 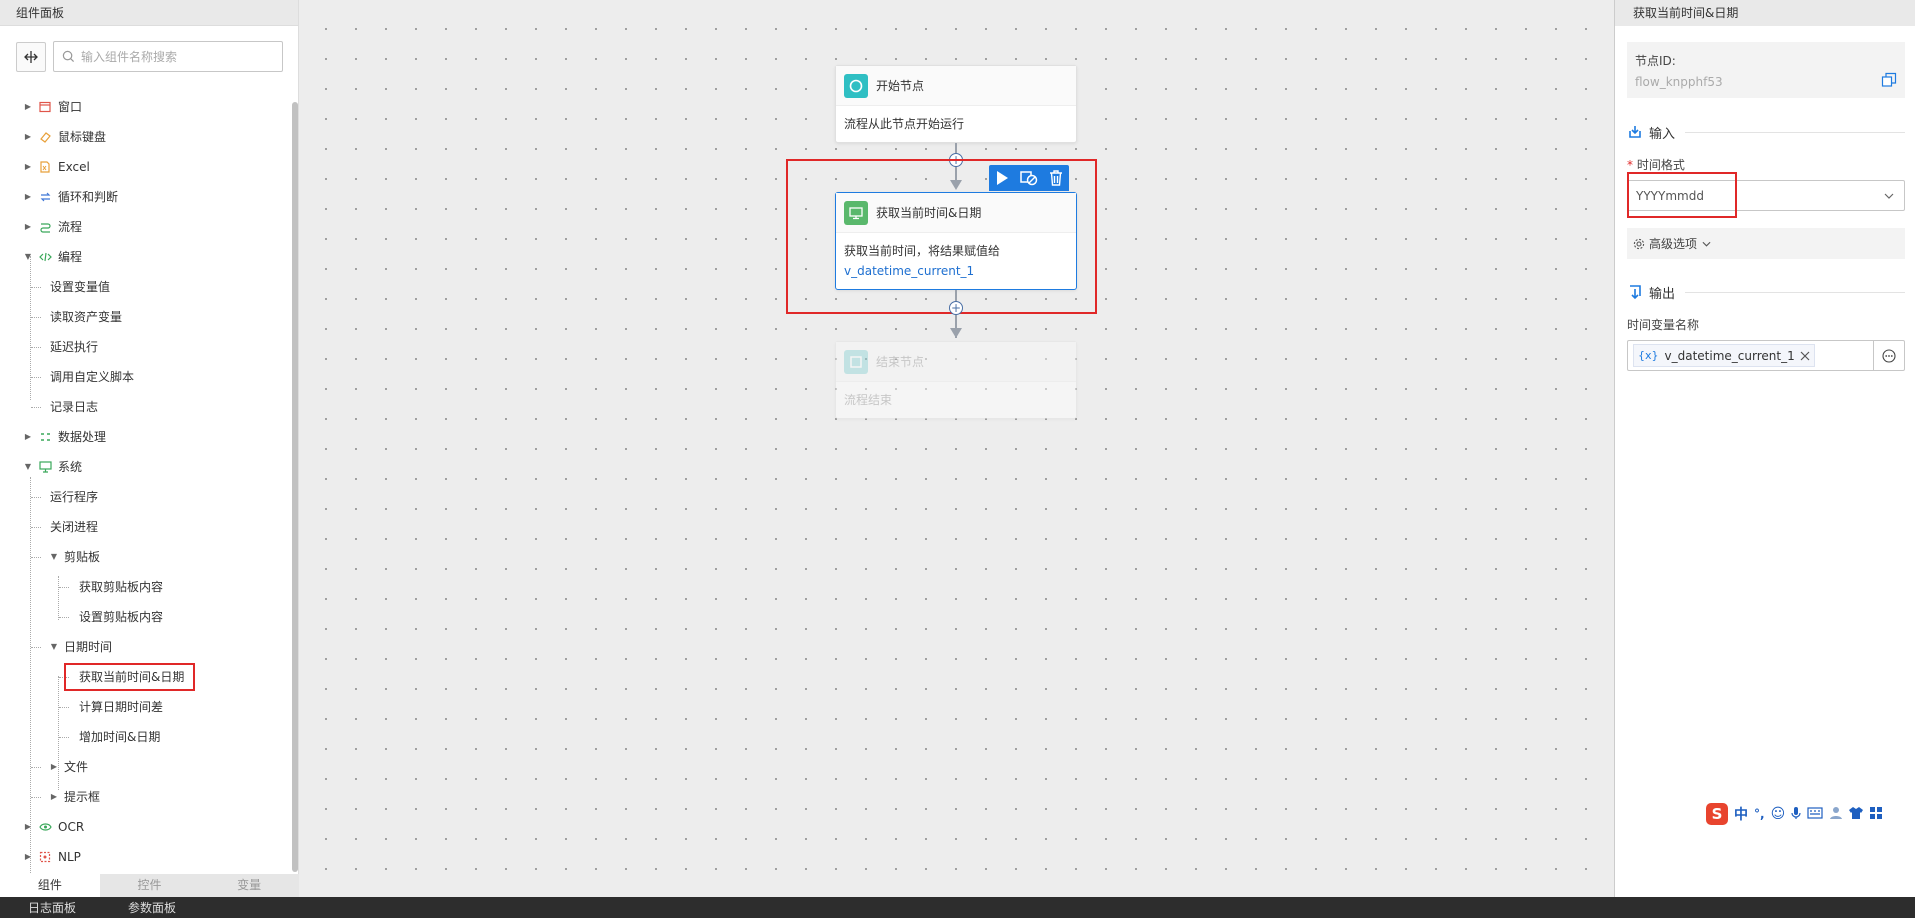 I want to click on tree-item-mouse-keyboard: ▶ 鼠标键盘, so click(x=64, y=137).